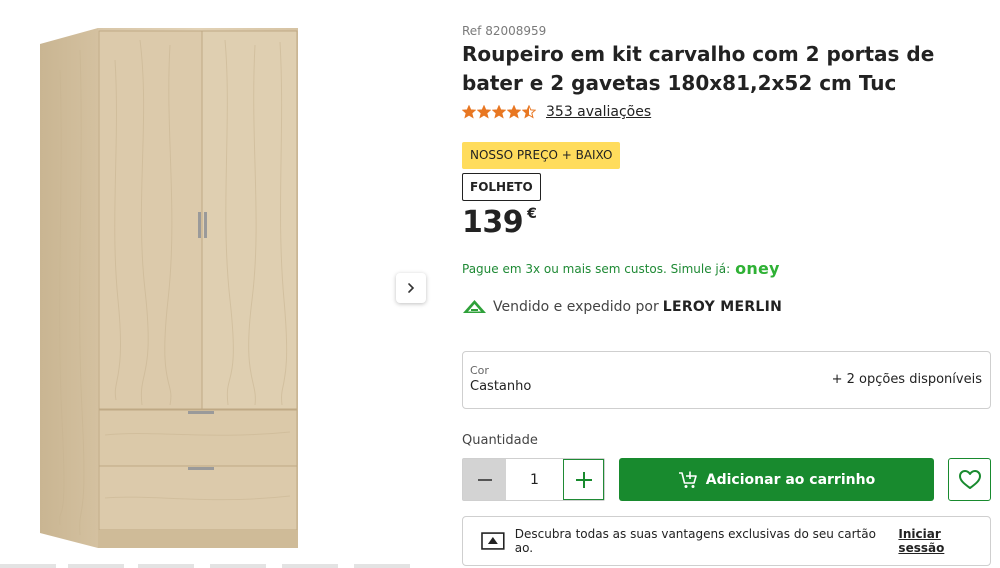  I want to click on product-rating: 353 avaliações, so click(556, 112).